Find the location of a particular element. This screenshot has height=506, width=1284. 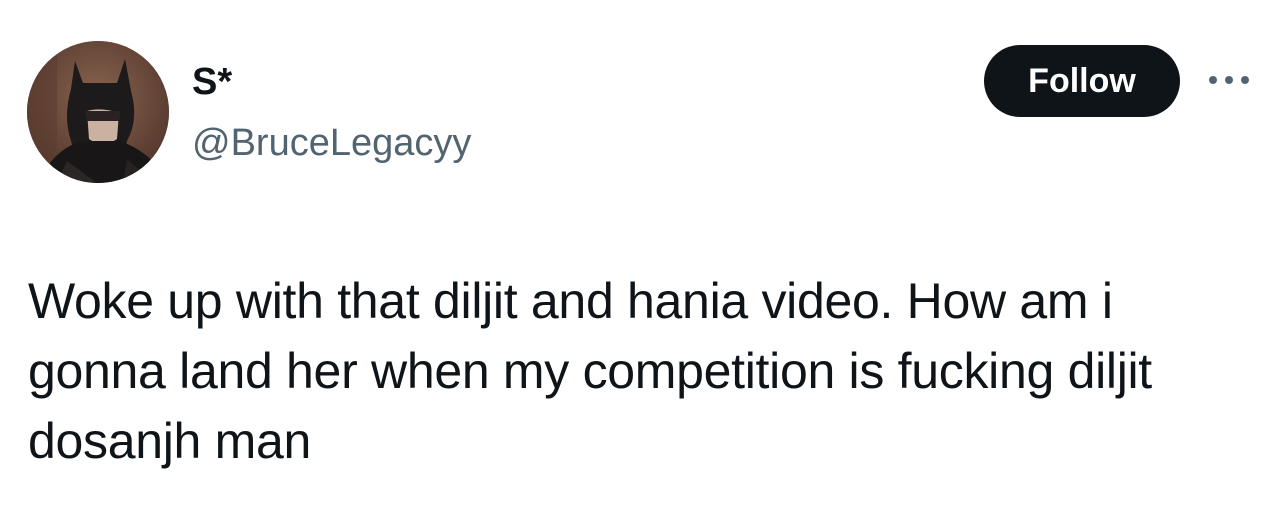

avatar is located at coordinates (98, 112).